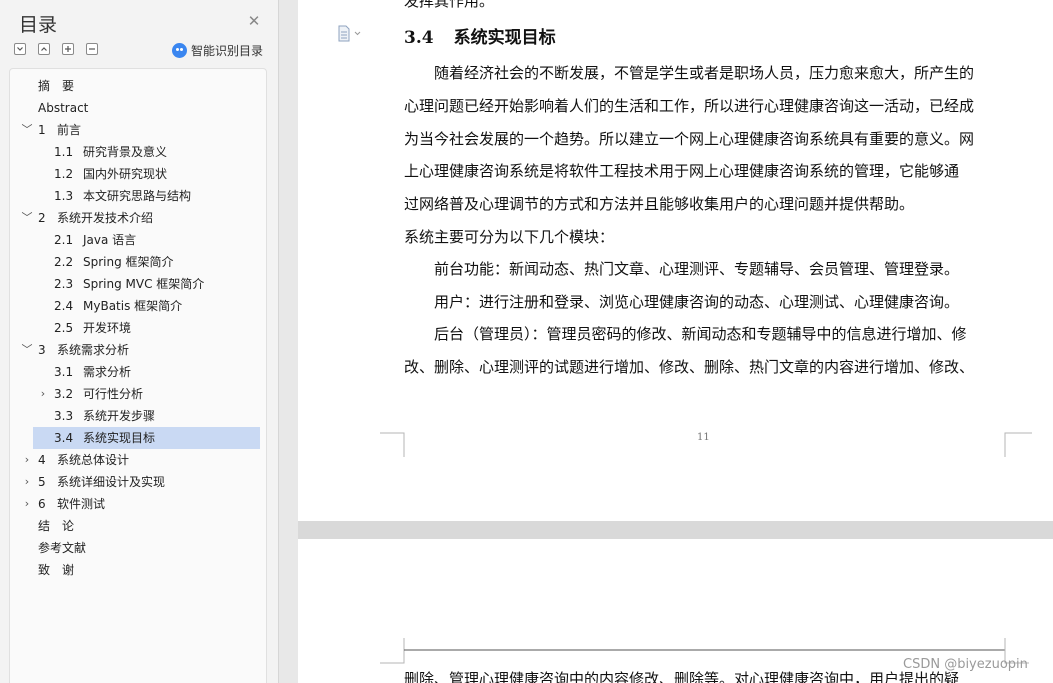 The width and height of the screenshot is (1053, 683). I want to click on page-number: 11, so click(703, 437).